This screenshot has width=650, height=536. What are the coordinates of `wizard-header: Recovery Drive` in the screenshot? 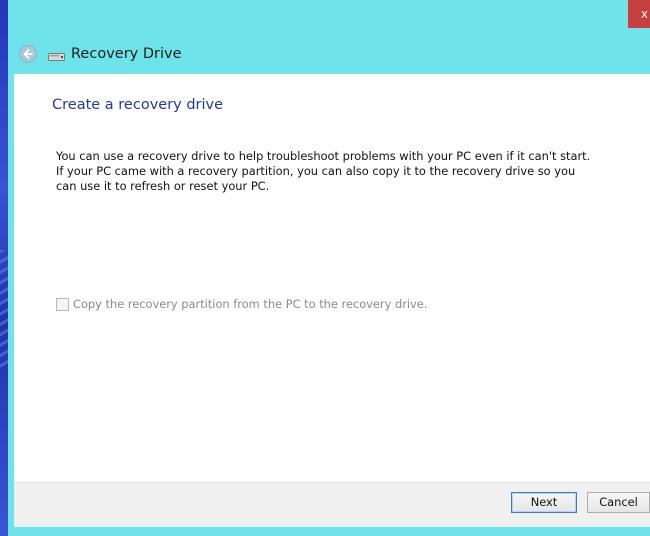 It's located at (329, 55).